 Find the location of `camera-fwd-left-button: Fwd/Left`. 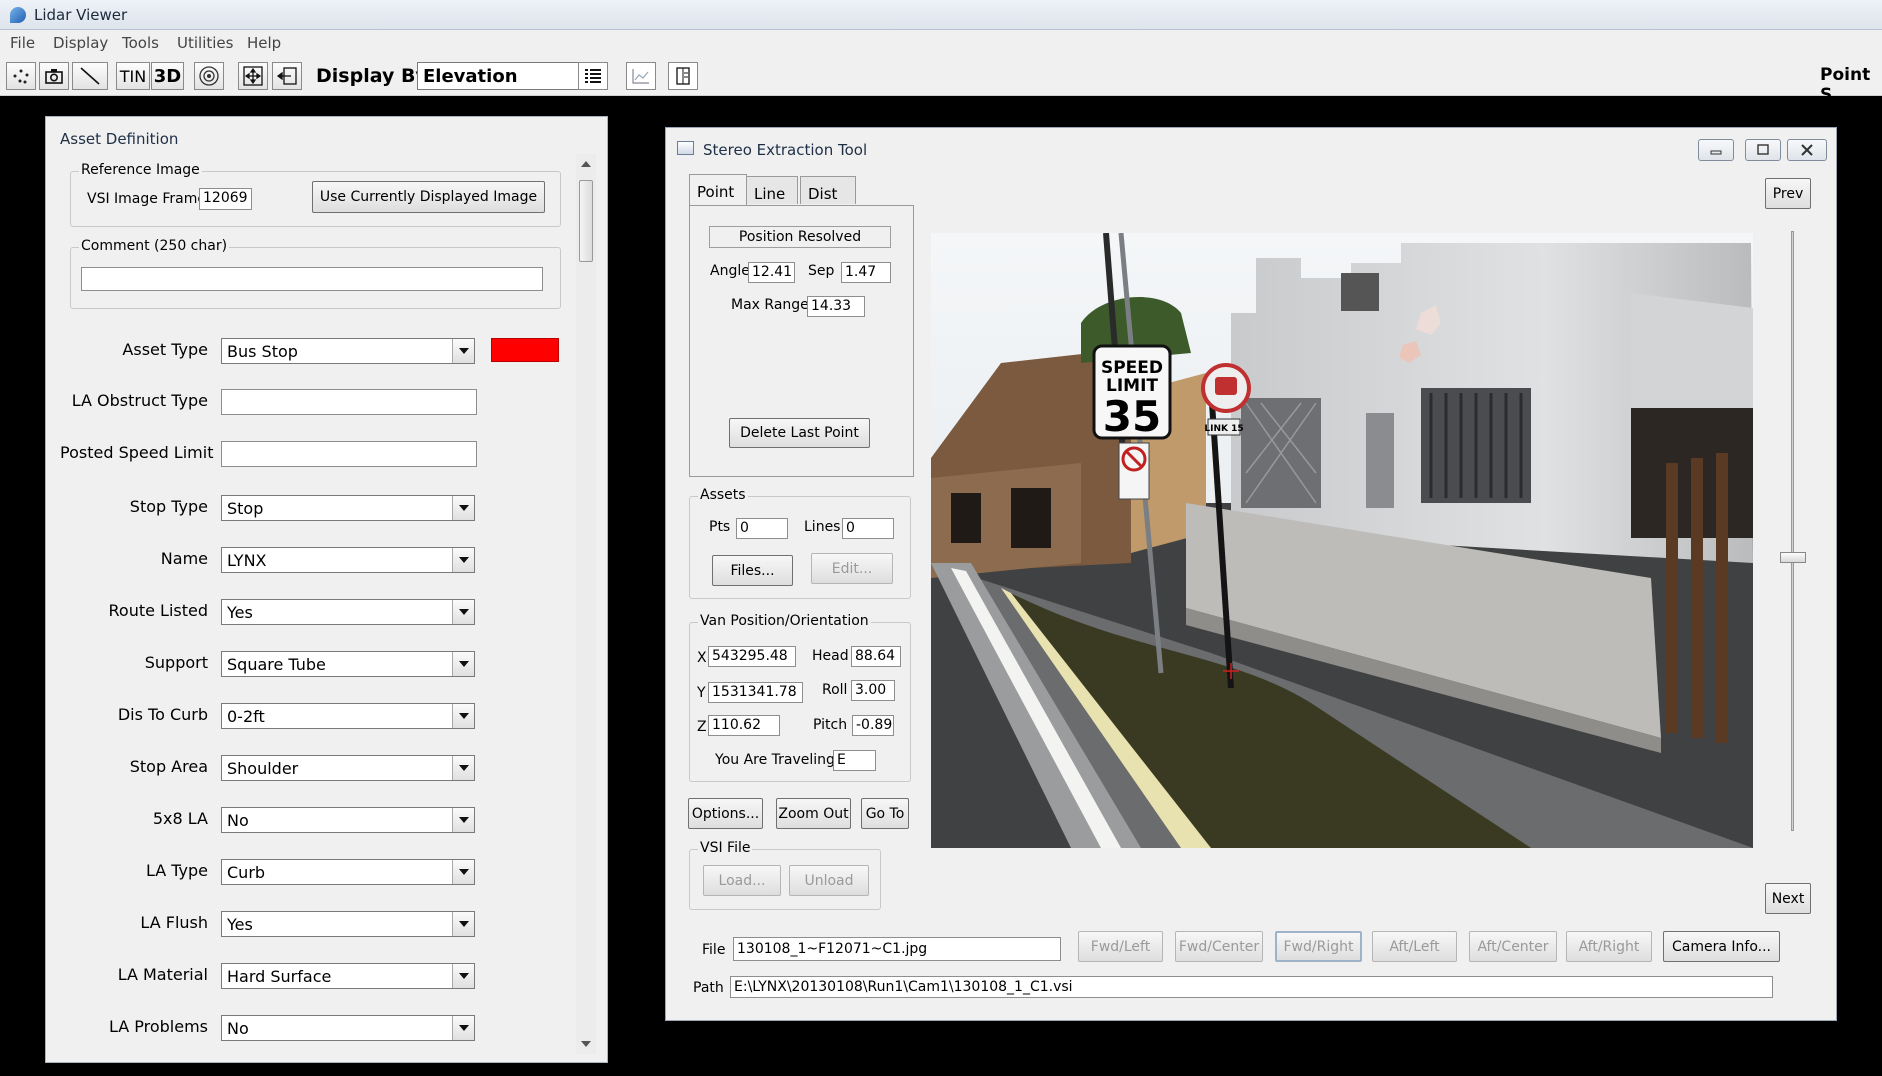

camera-fwd-left-button: Fwd/Left is located at coordinates (1120, 946).